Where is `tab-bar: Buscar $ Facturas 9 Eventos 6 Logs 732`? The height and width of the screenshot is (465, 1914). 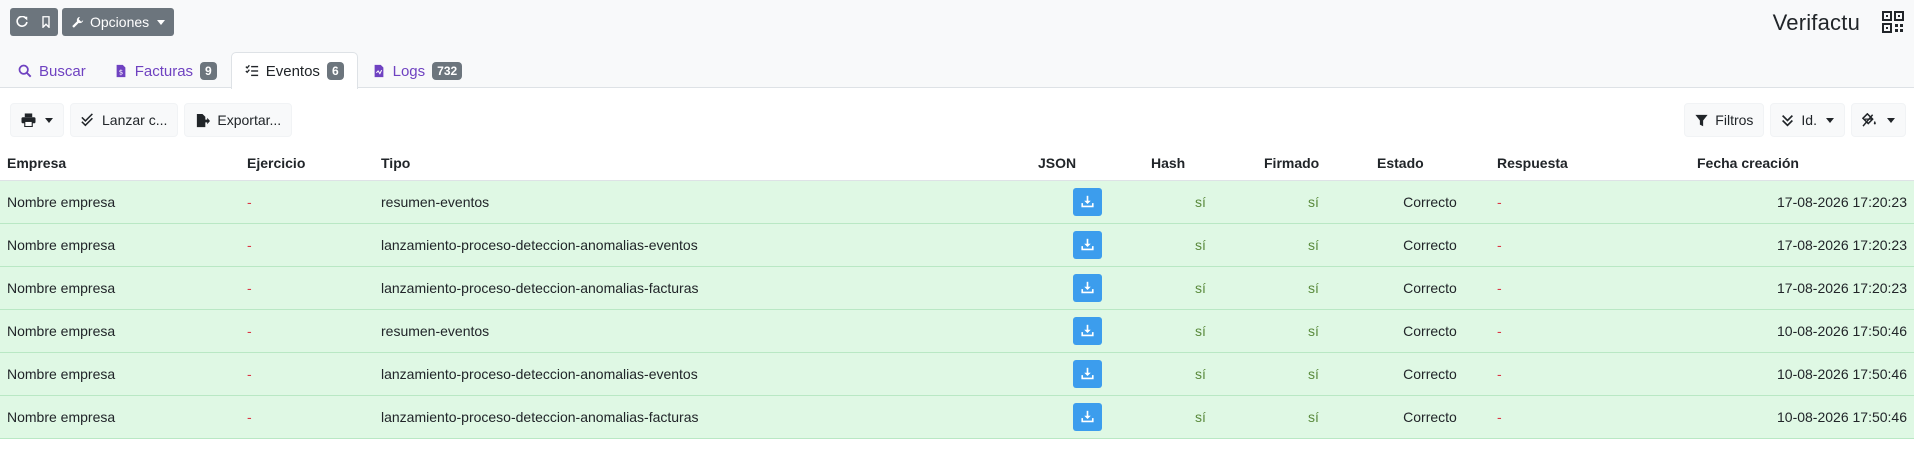 tab-bar: Buscar $ Facturas 9 Eventos 6 Logs 732 is located at coordinates (238, 70).